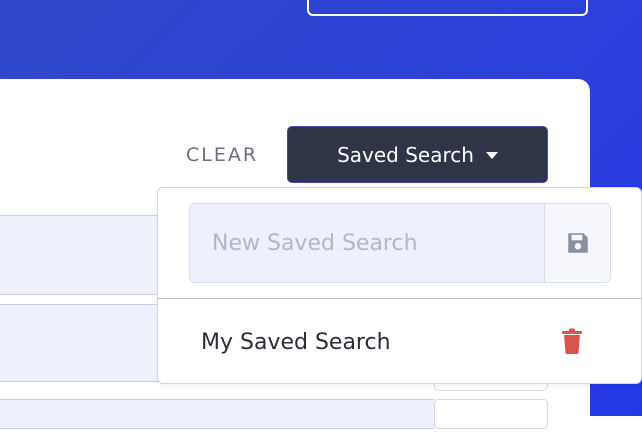 This screenshot has height=439, width=642. I want to click on new-saved-search-group, so click(400, 243).